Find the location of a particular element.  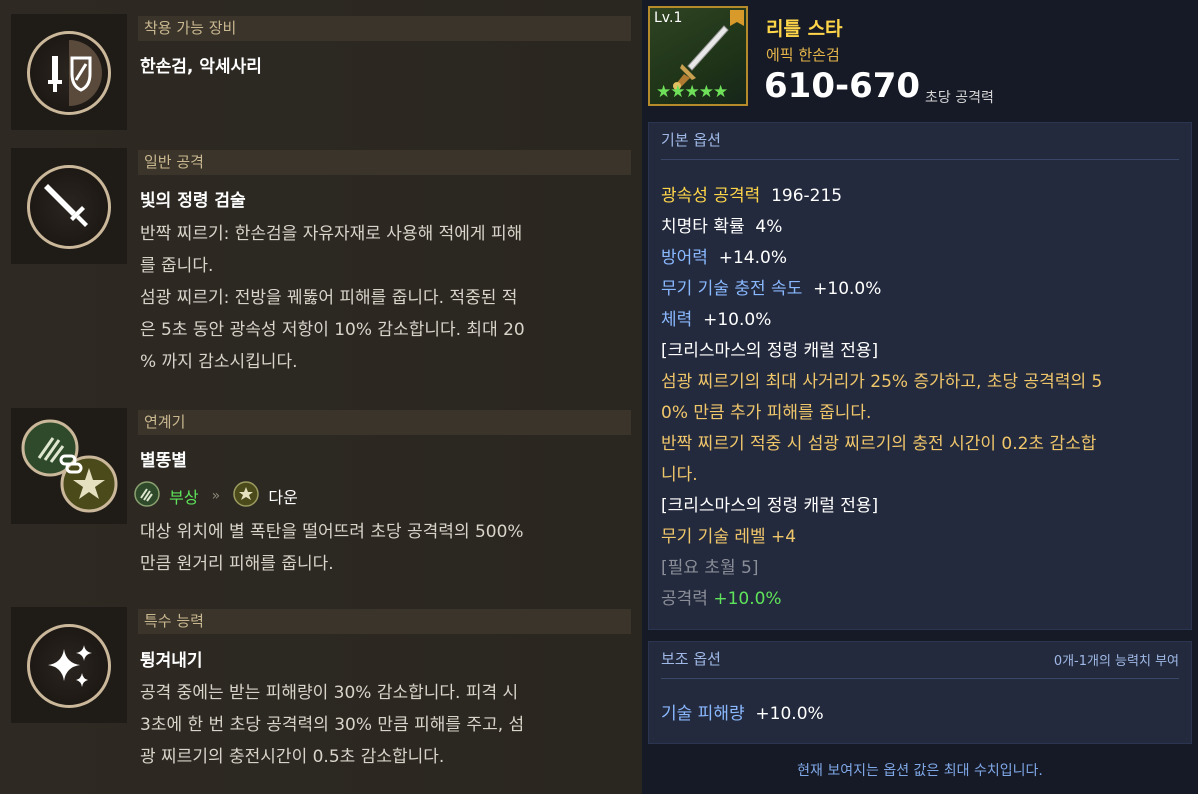

option-key: 무기 기술 충전 속도 is located at coordinates (732, 289).